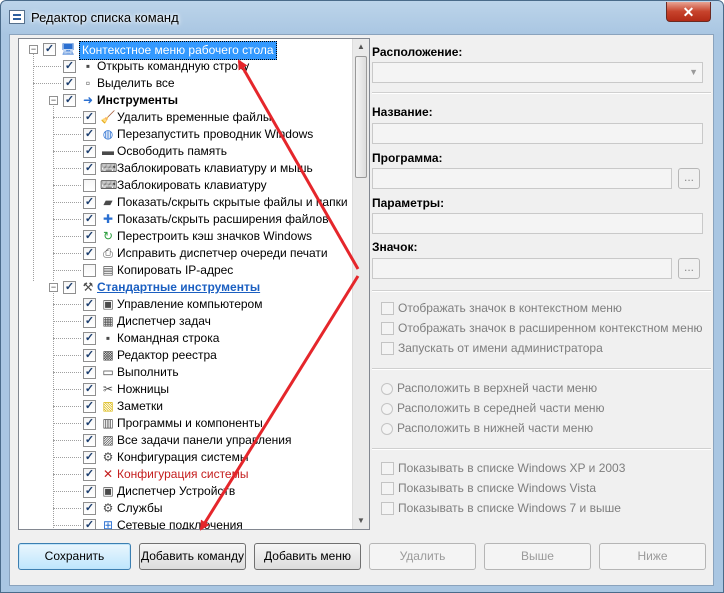 The height and width of the screenshot is (593, 724). What do you see at coordinates (522, 268) in the screenshot?
I see `icon-input` at bounding box center [522, 268].